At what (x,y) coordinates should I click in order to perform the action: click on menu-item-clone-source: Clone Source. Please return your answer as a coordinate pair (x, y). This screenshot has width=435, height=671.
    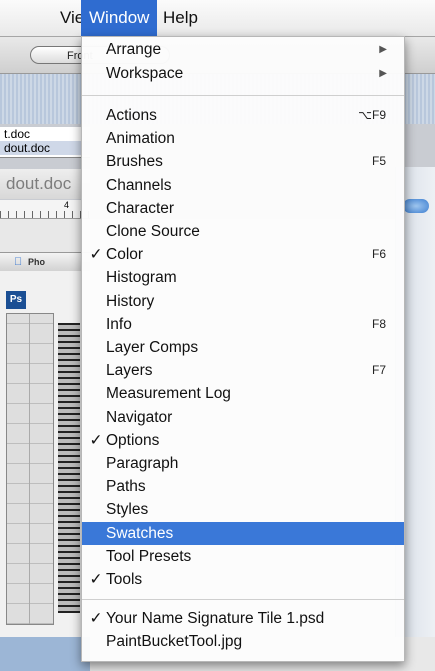
    Looking at the image, I should click on (243, 231).